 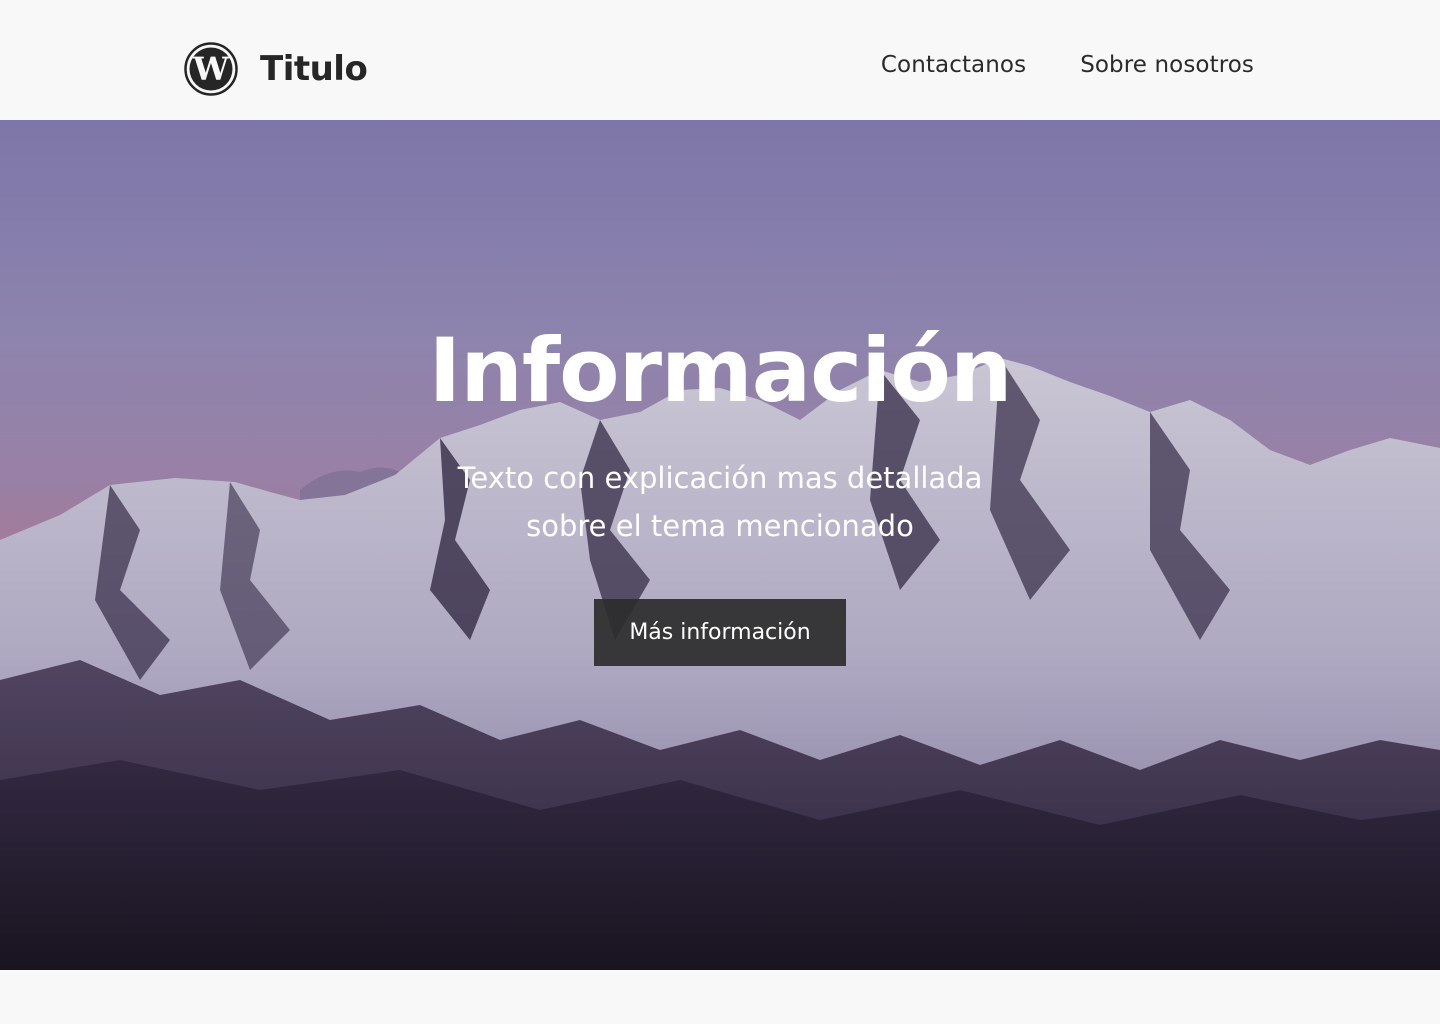 What do you see at coordinates (314, 69) in the screenshot?
I see `site-title: Titulo` at bounding box center [314, 69].